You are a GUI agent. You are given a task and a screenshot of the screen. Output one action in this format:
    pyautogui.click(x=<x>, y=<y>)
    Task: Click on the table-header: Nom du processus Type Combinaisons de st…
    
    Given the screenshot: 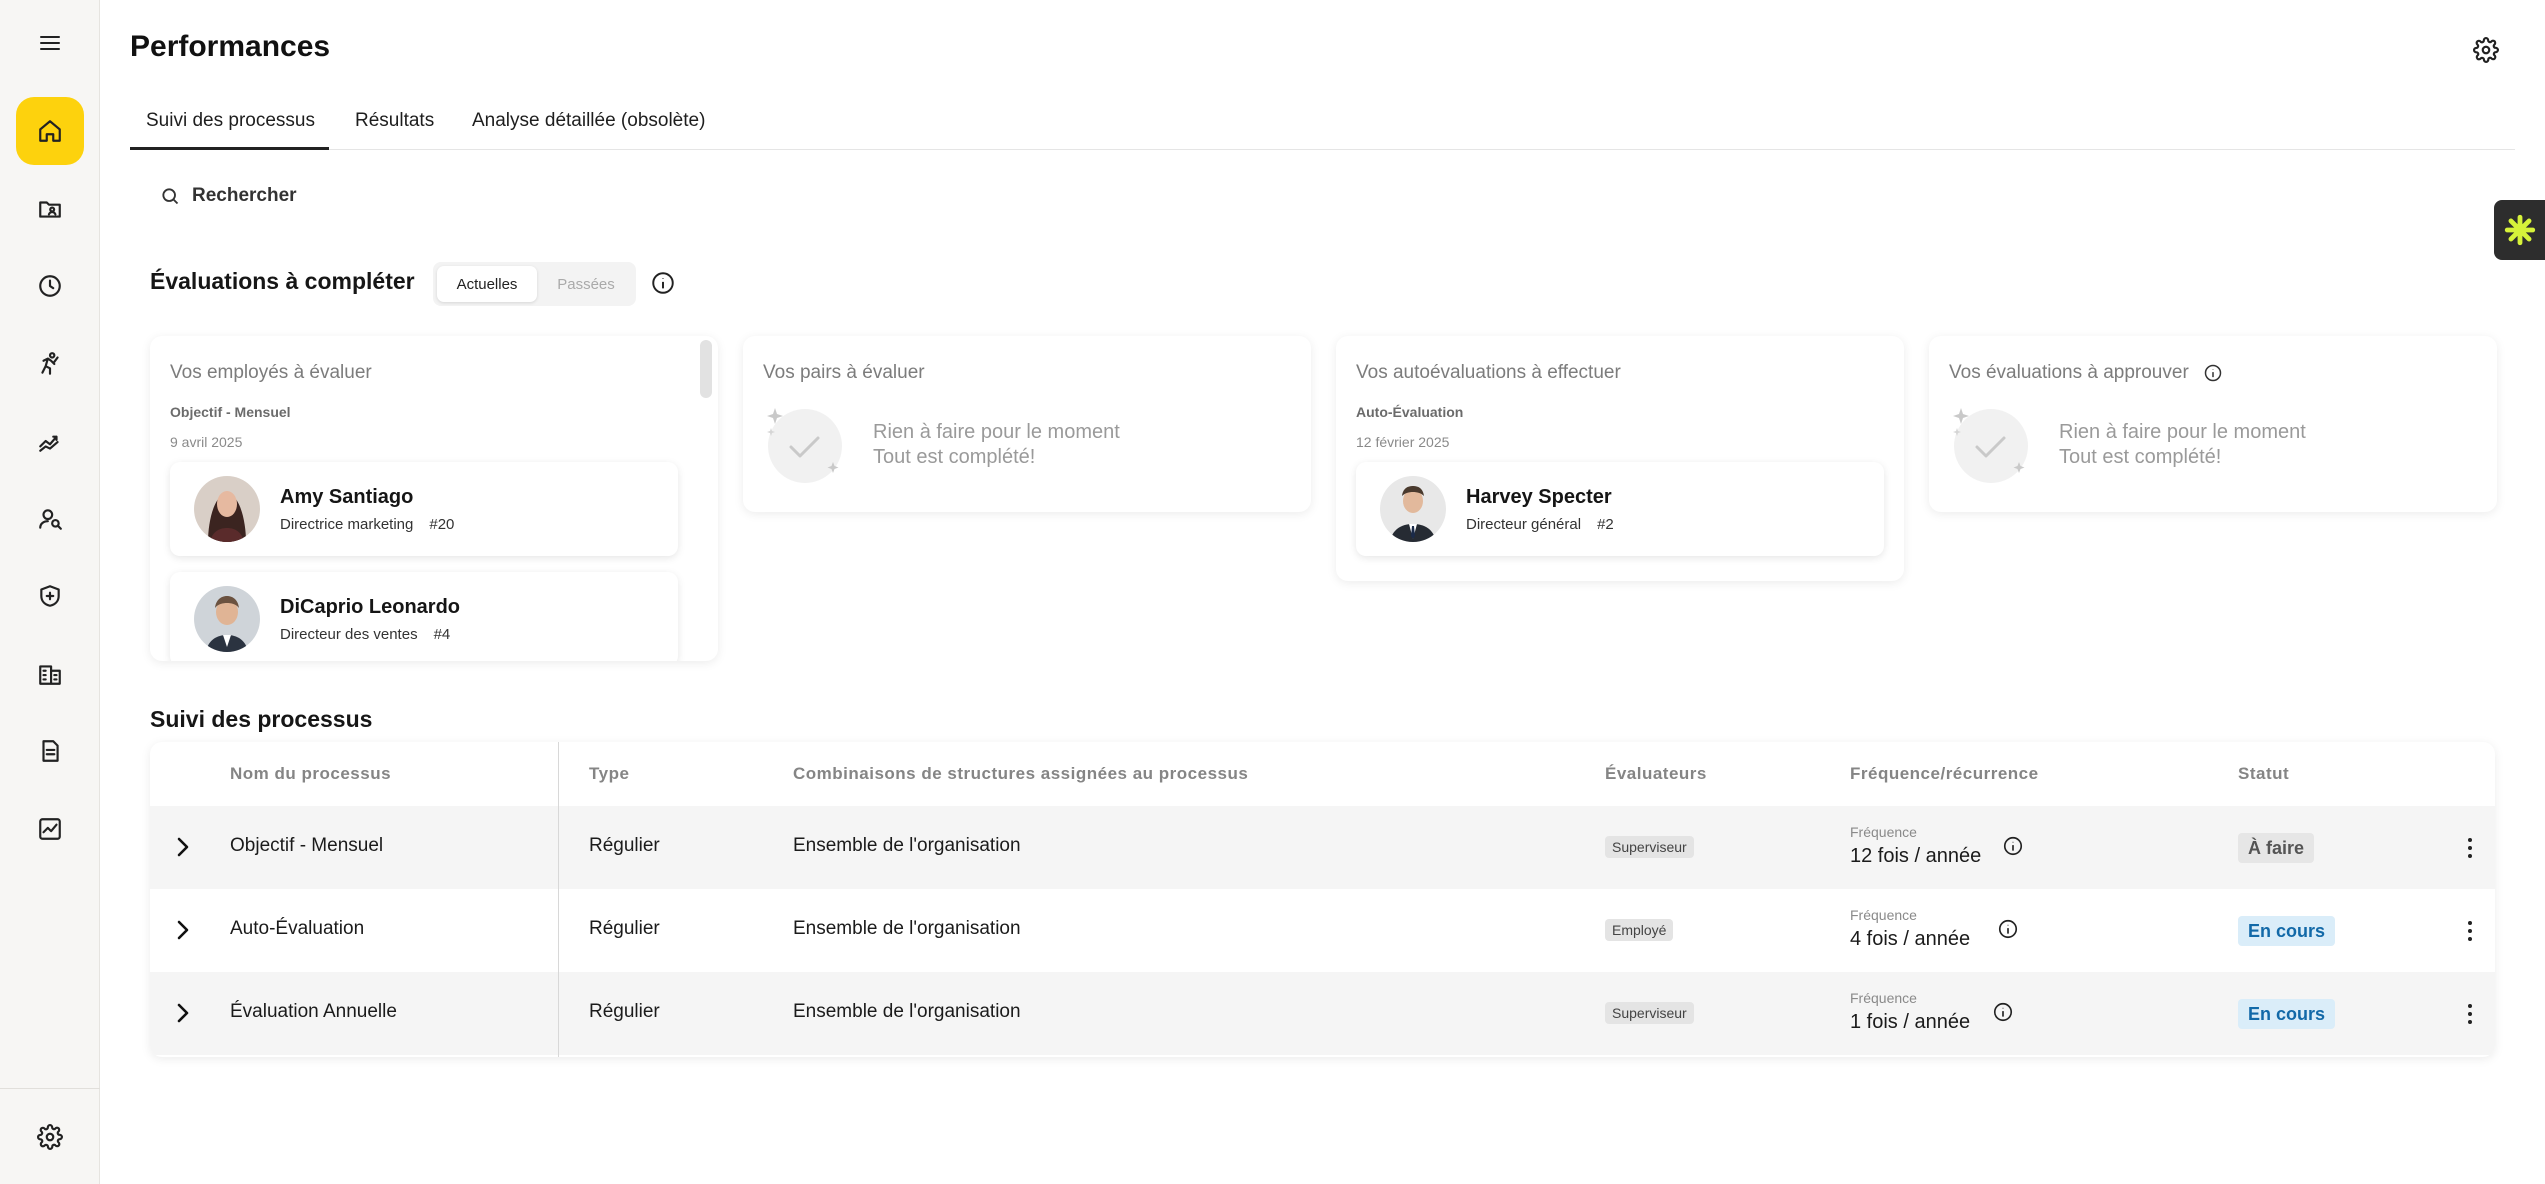 What is the action you would take?
    pyautogui.click(x=1322, y=774)
    